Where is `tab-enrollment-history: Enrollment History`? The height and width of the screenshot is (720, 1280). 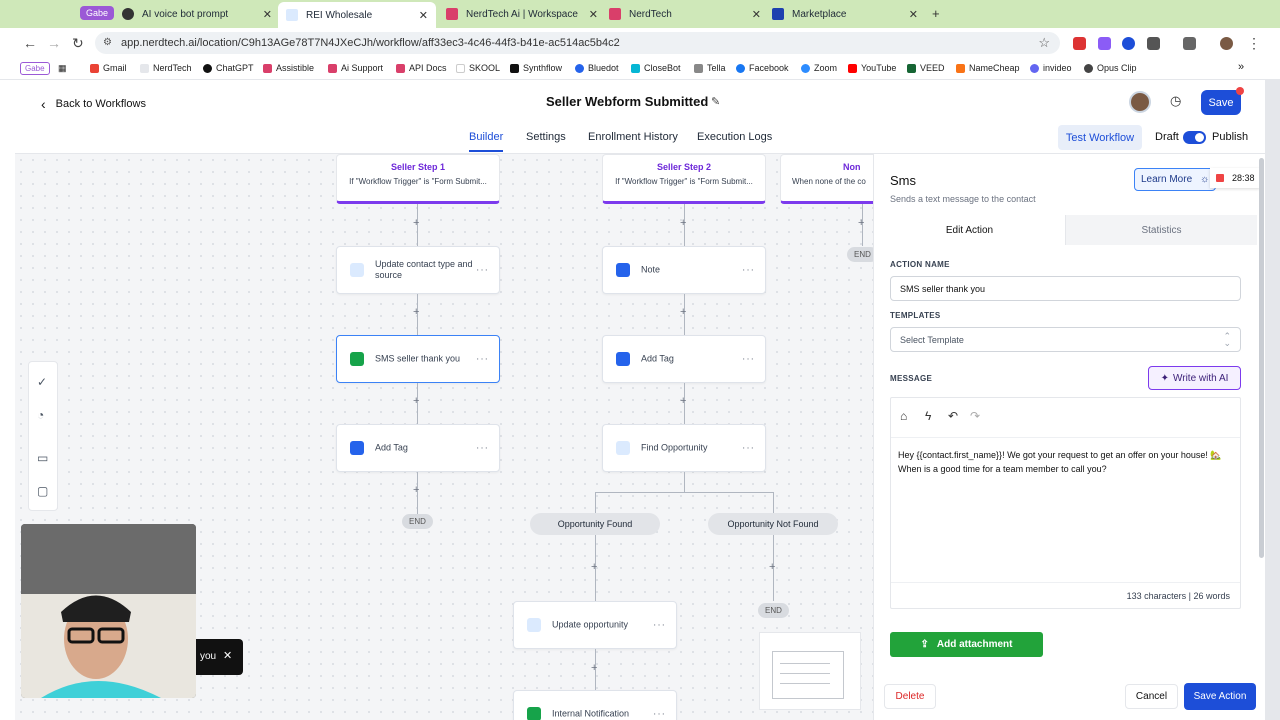
tab-enrollment-history: Enrollment History is located at coordinates (633, 137).